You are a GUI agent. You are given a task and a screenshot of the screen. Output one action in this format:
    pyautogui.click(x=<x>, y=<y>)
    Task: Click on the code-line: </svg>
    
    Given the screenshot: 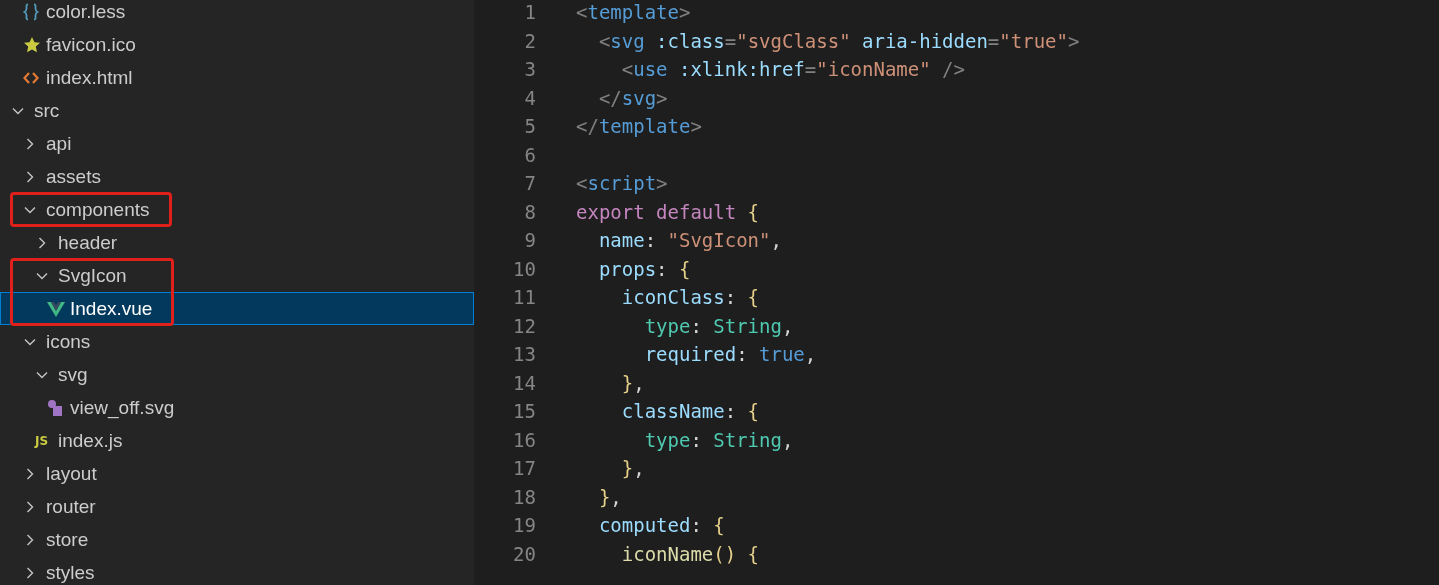 What is the action you would take?
    pyautogui.click(x=632, y=97)
    